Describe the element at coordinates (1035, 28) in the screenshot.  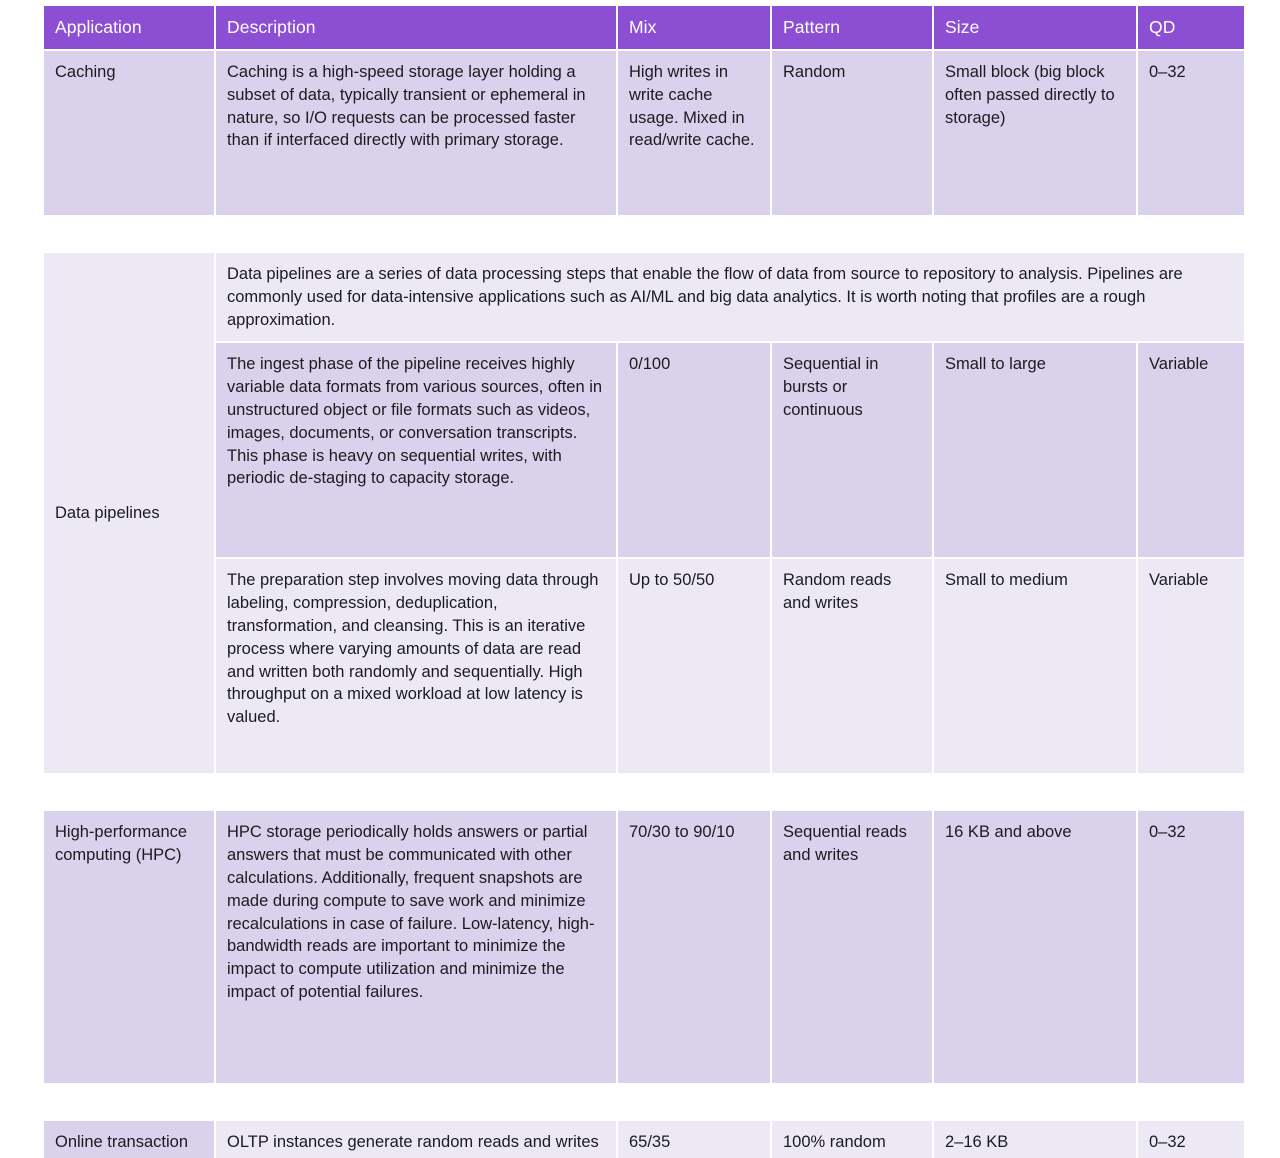
I see `column-header-size: Size` at that location.